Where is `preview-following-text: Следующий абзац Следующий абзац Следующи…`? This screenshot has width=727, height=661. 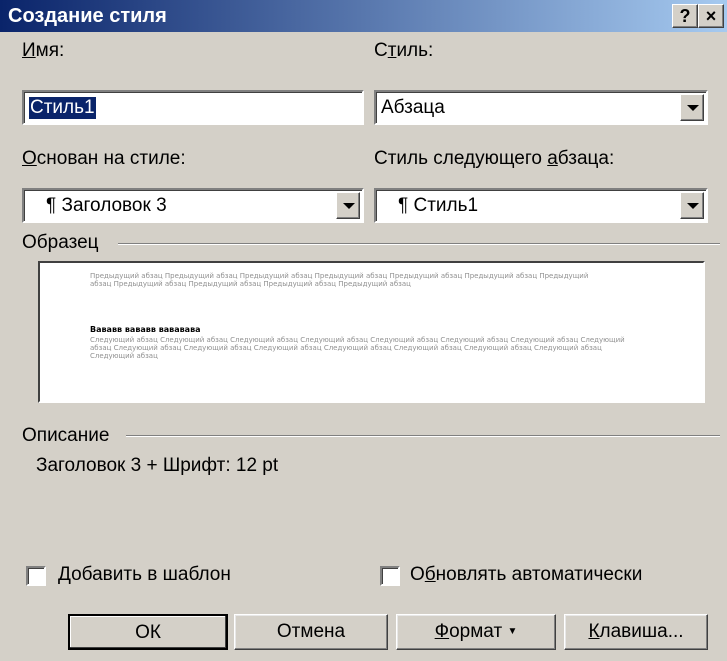 preview-following-text: Следующий абзац Следующий абзац Следующи… is located at coordinates (357, 348).